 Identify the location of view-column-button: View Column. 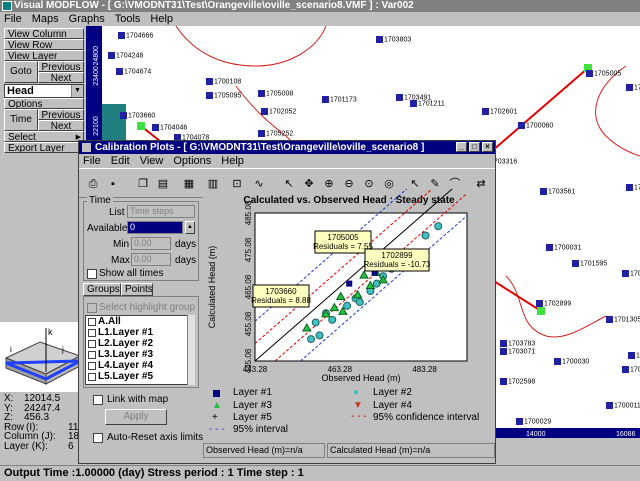
(44, 33).